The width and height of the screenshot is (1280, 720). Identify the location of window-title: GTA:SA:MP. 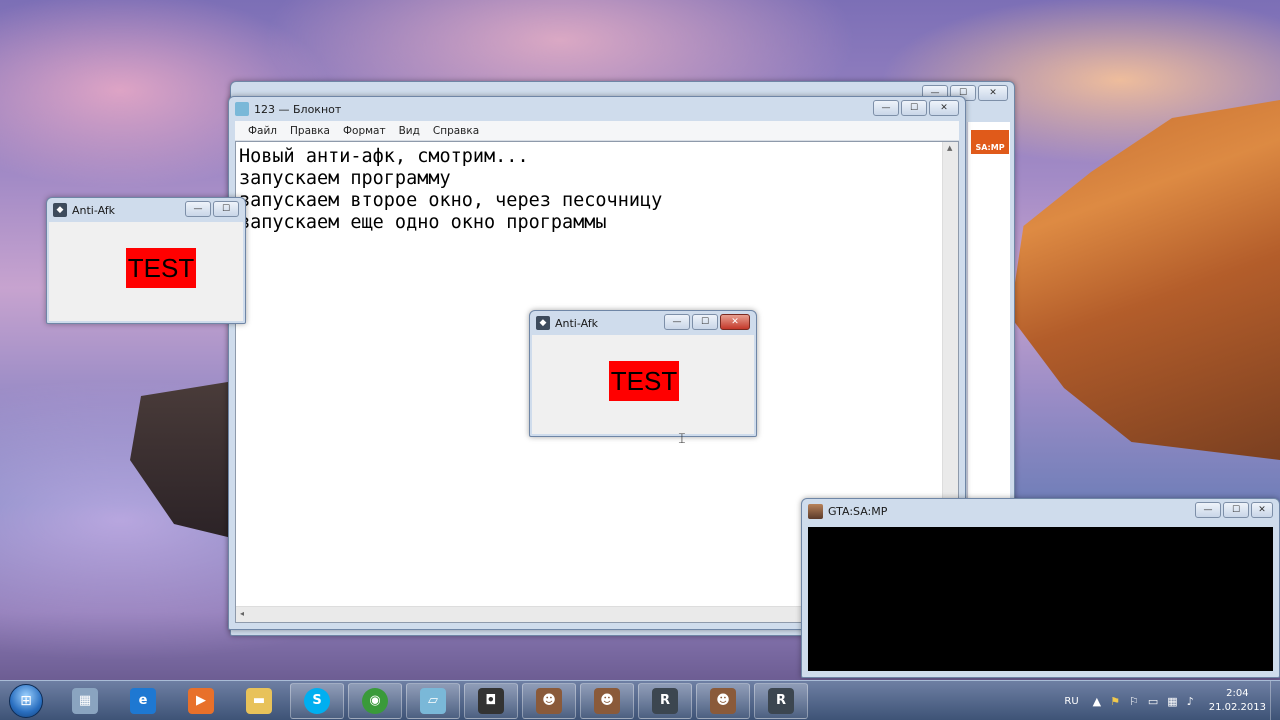
(858, 511).